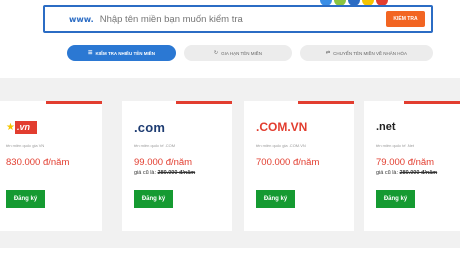  I want to click on list-icon: ☰, so click(90, 53).